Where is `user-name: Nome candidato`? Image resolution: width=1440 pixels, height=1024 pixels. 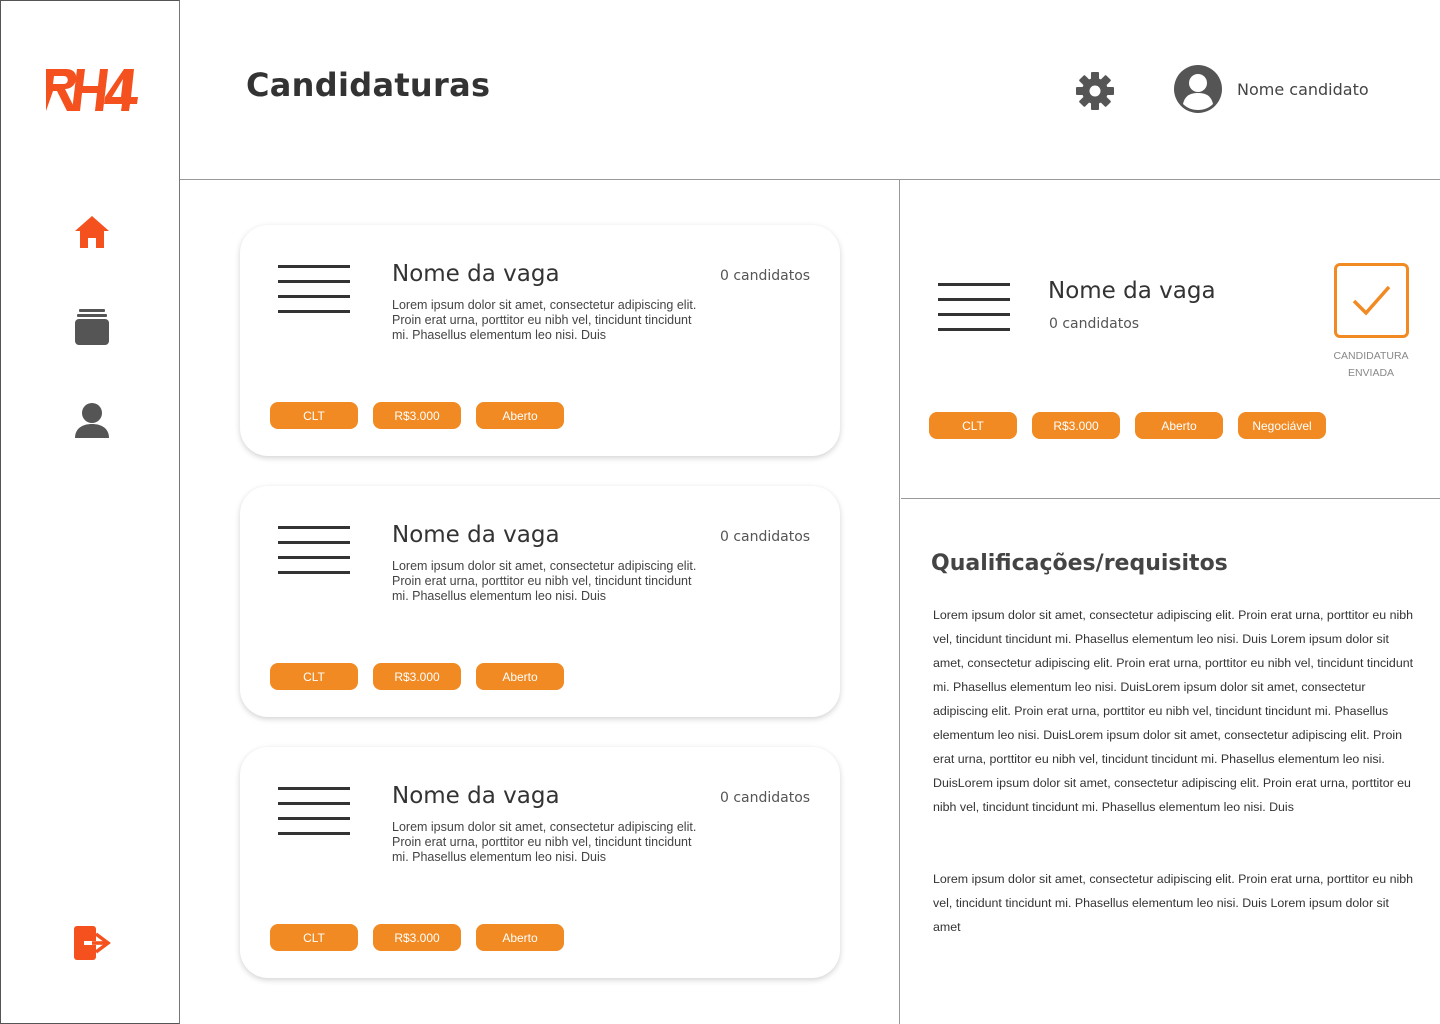 user-name: Nome candidato is located at coordinates (1303, 89).